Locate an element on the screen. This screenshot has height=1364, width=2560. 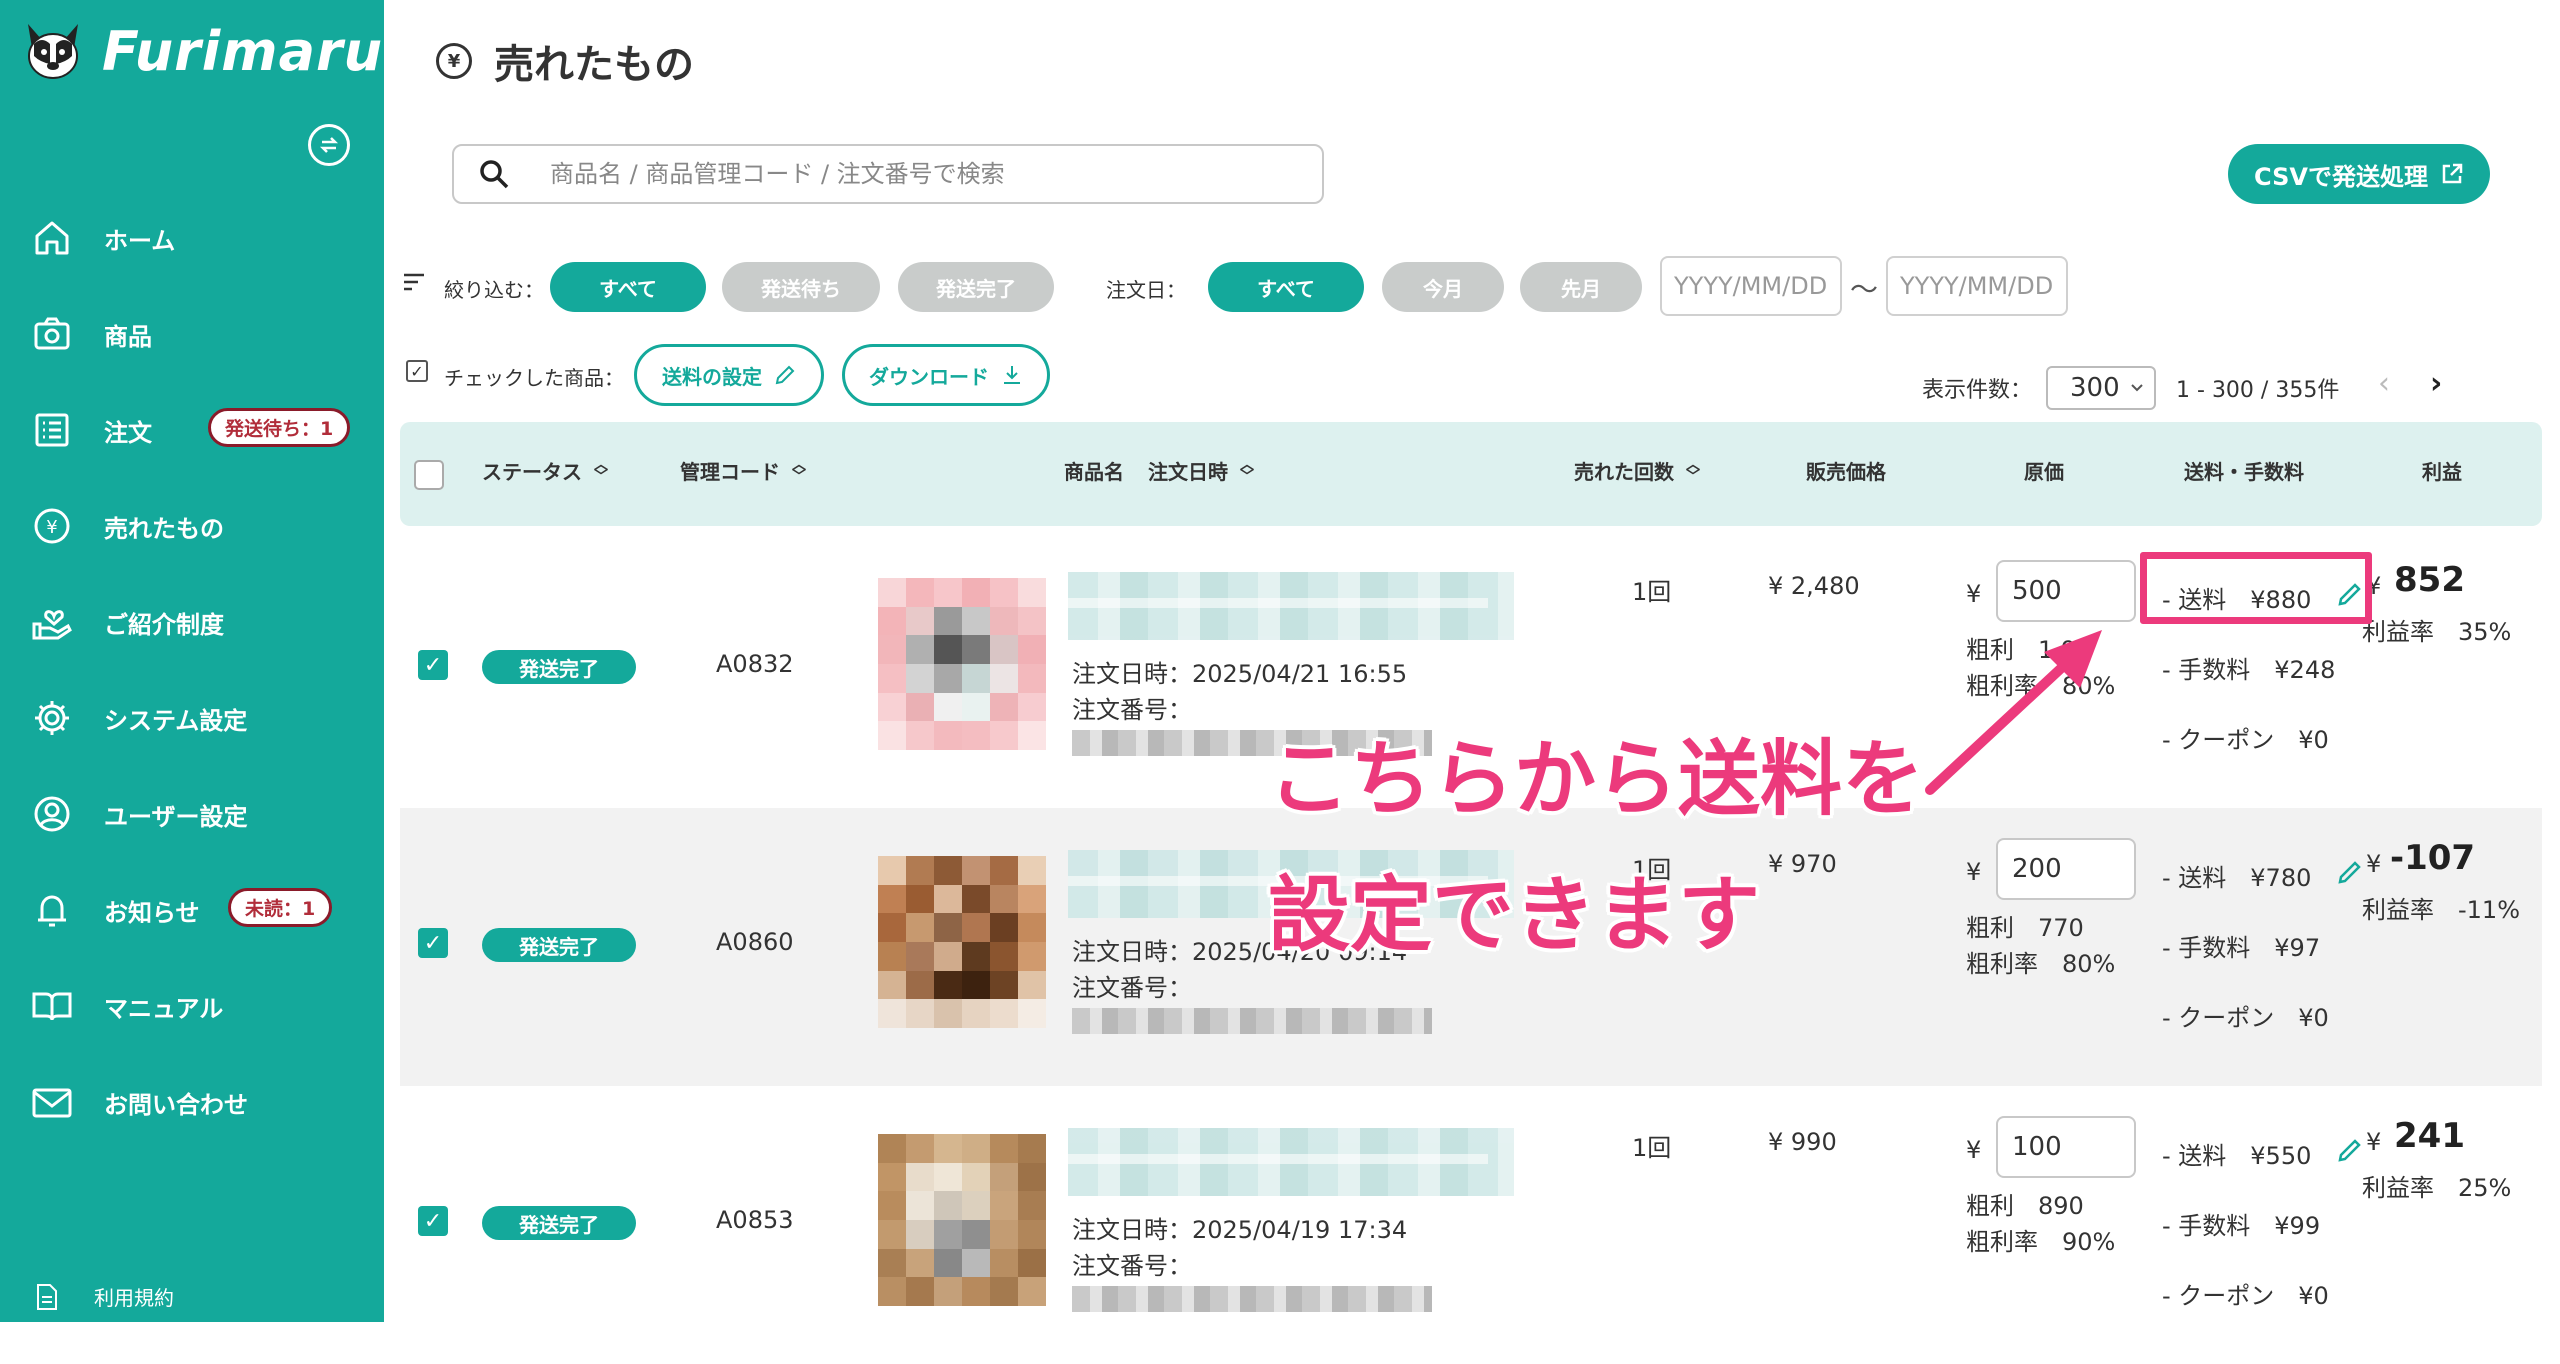
header-profit-label: 利益 is located at coordinates (2442, 472).